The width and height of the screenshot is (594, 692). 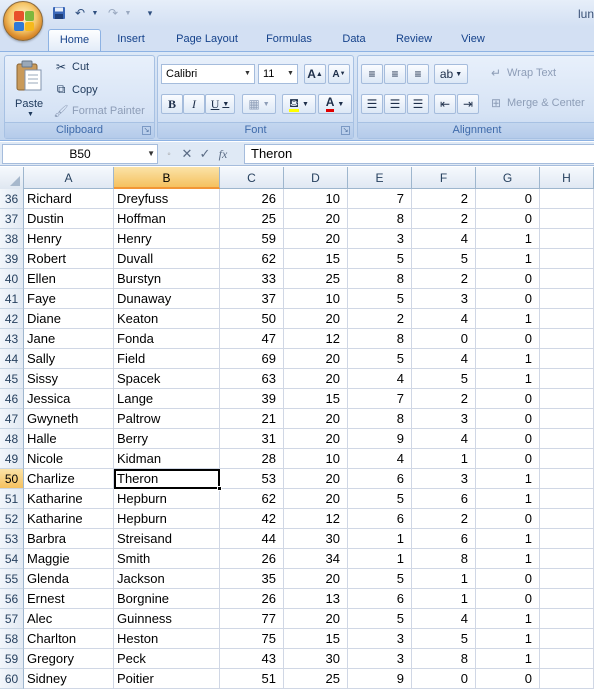 I want to click on cell-b42: Keaton, so click(x=167, y=319).